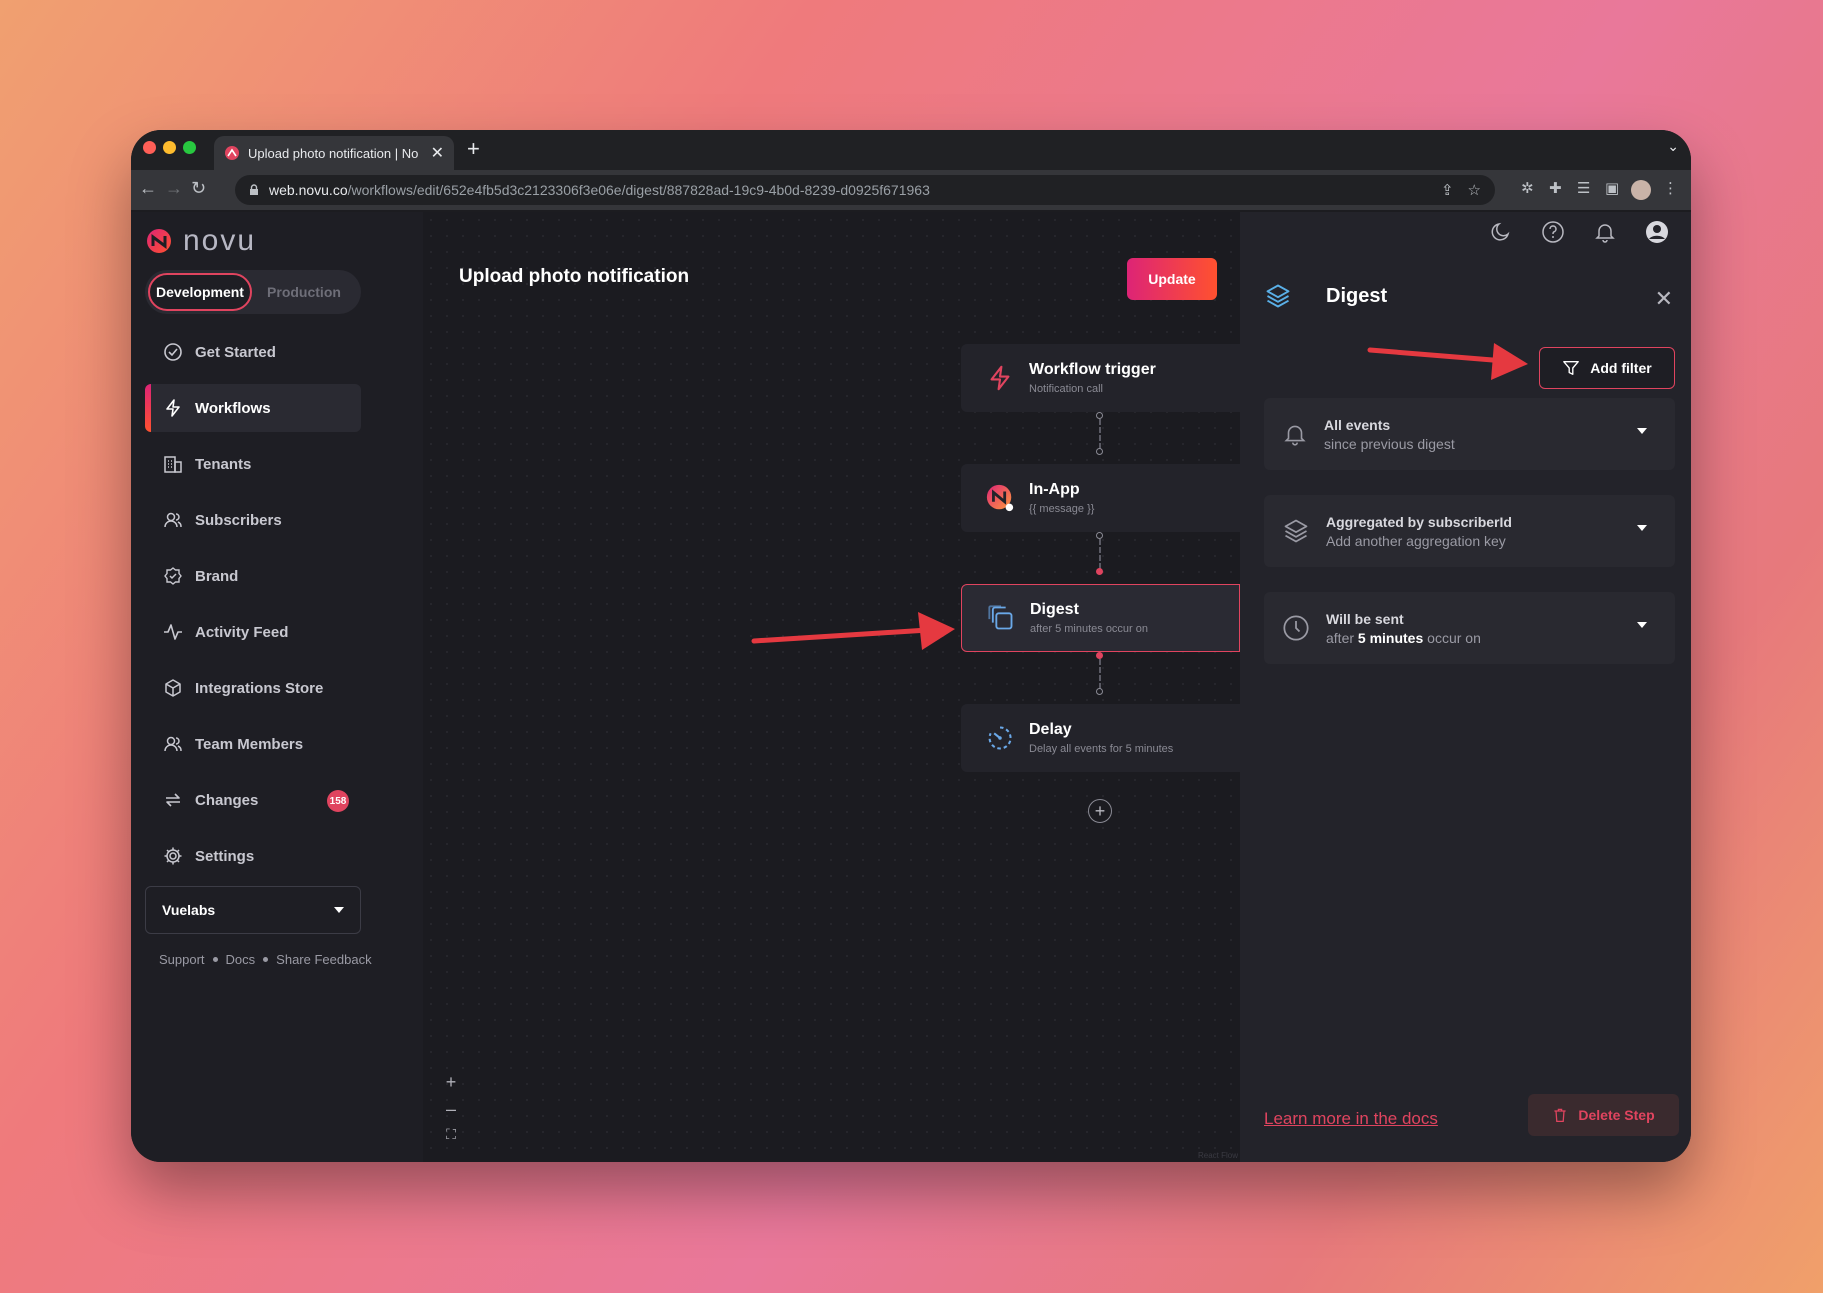 This screenshot has width=1823, height=1293. Describe the element at coordinates (1447, 361) in the screenshot. I see `arrow-to-add-filter` at that location.